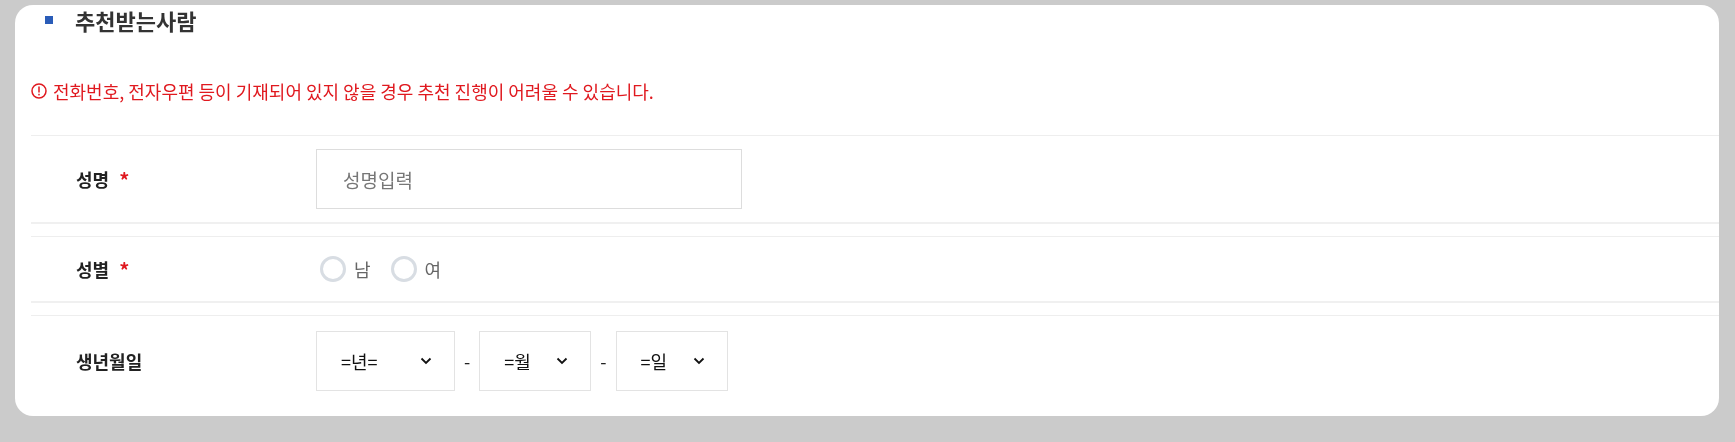 The image size is (1735, 442). Describe the element at coordinates (109, 360) in the screenshot. I see `field-label: 생년월일` at that location.